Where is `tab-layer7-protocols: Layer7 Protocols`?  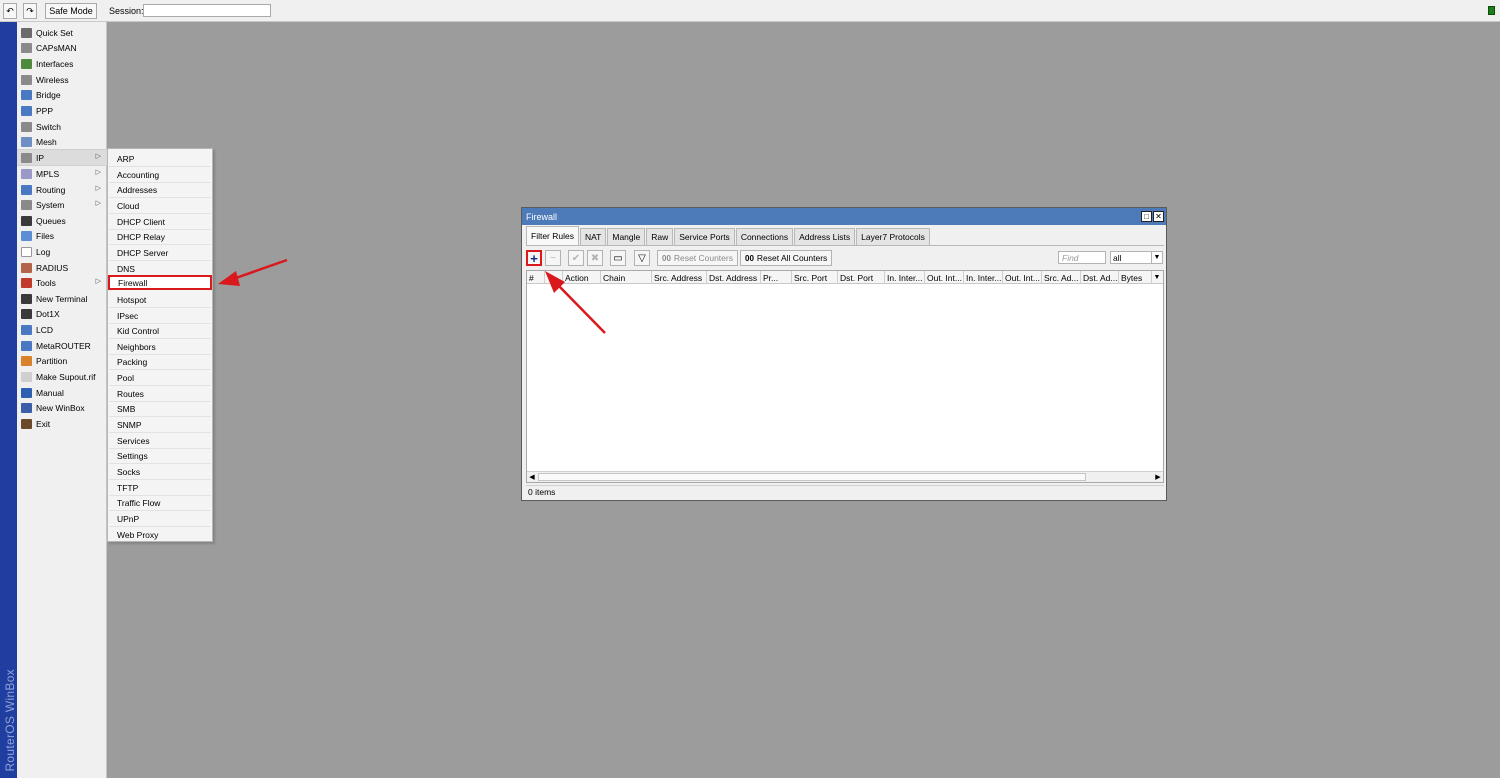
tab-layer7-protocols: Layer7 Protocols is located at coordinates (893, 236).